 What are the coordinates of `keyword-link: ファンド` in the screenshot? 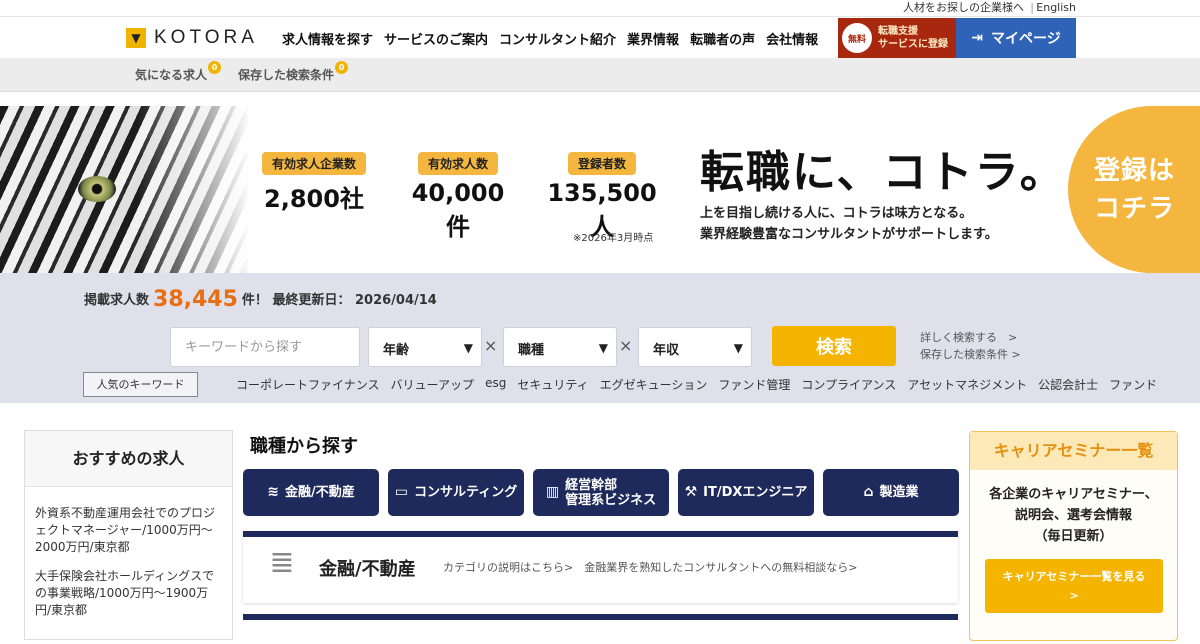 It's located at (1133, 384).